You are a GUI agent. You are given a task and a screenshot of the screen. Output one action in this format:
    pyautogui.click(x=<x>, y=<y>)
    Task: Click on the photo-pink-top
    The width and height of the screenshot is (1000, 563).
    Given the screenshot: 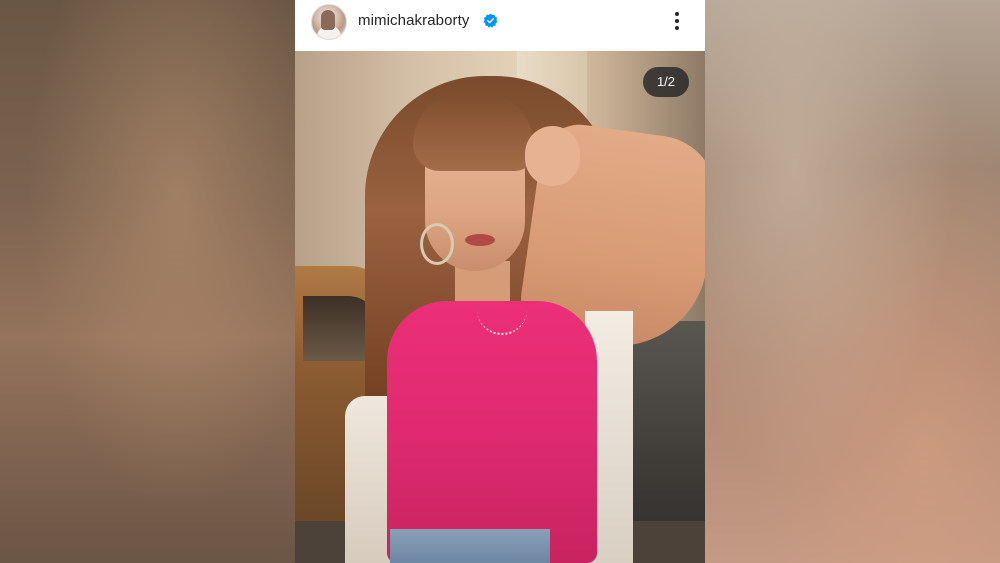 What is the action you would take?
    pyautogui.click(x=492, y=432)
    